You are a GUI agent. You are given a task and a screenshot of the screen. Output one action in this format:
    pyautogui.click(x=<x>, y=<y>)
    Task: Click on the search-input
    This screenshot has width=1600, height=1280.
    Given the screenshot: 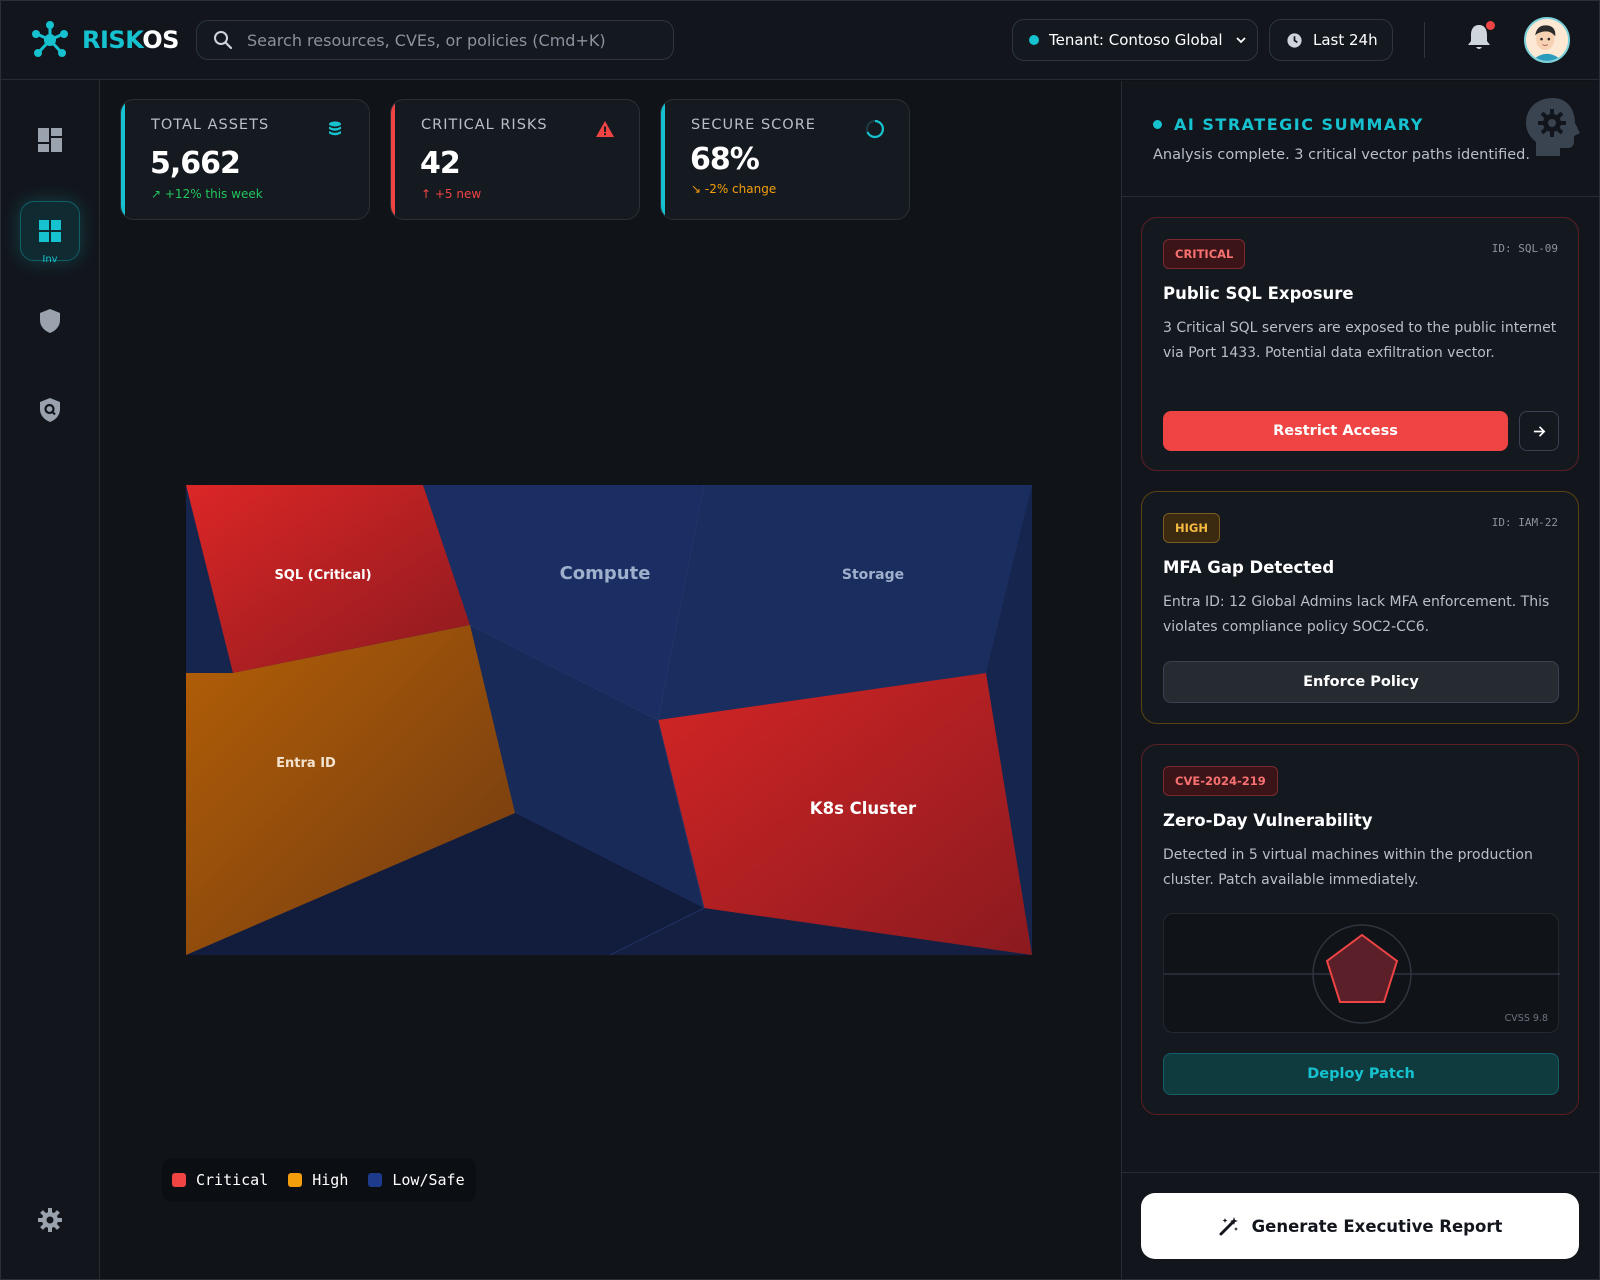 What is the action you would take?
    pyautogui.click(x=460, y=40)
    